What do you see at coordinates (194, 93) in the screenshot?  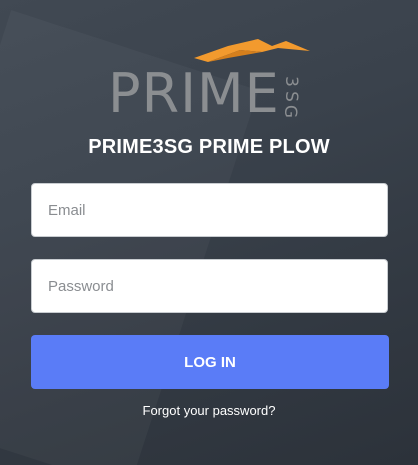 I see `logo-wordmark: PRIME` at bounding box center [194, 93].